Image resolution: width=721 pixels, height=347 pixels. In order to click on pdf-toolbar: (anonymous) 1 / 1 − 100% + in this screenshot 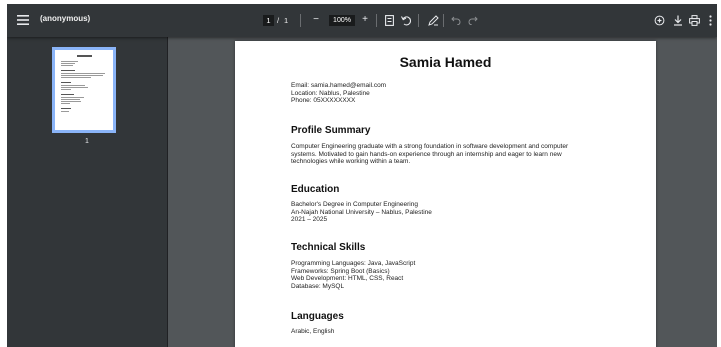, I will do `click(362, 20)`.